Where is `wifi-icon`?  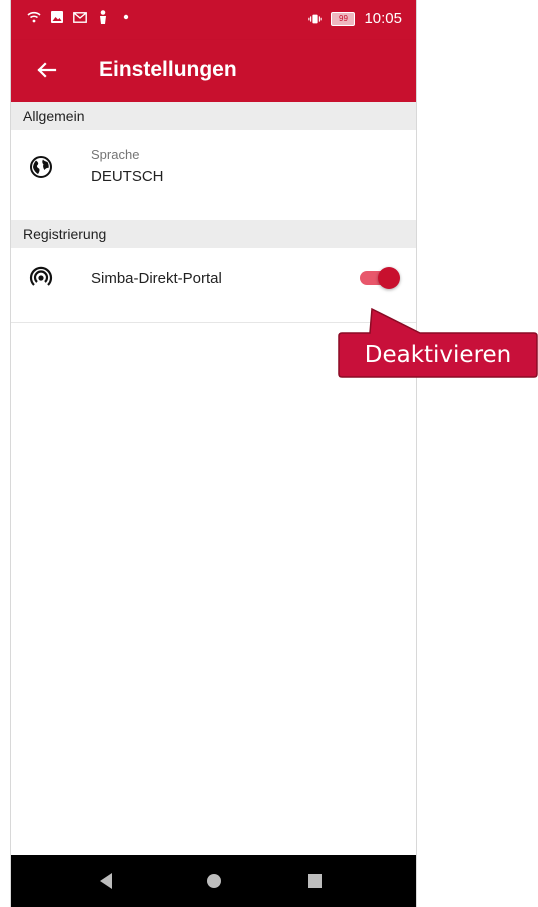
wifi-icon is located at coordinates (34, 17).